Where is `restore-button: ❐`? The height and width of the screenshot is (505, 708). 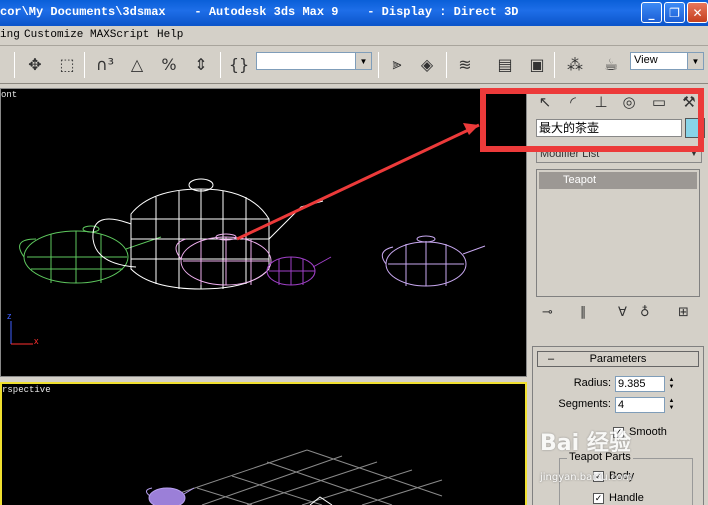
restore-button: ❐ is located at coordinates (674, 12).